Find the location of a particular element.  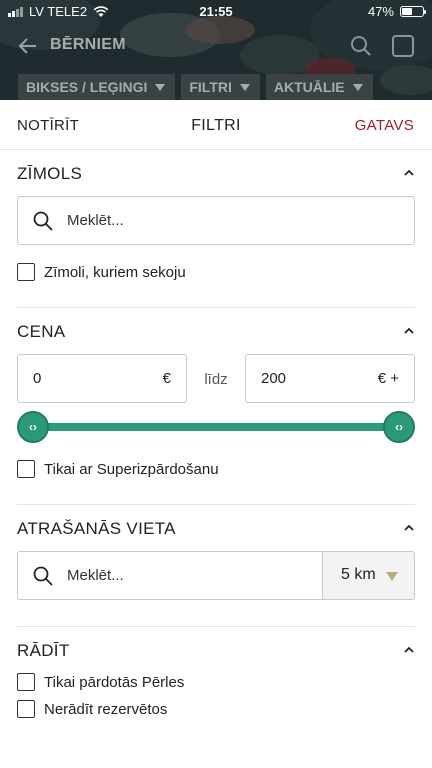

followed-brands-checkbox-row: Zīmoli, kuriem sekoju is located at coordinates (101, 272).